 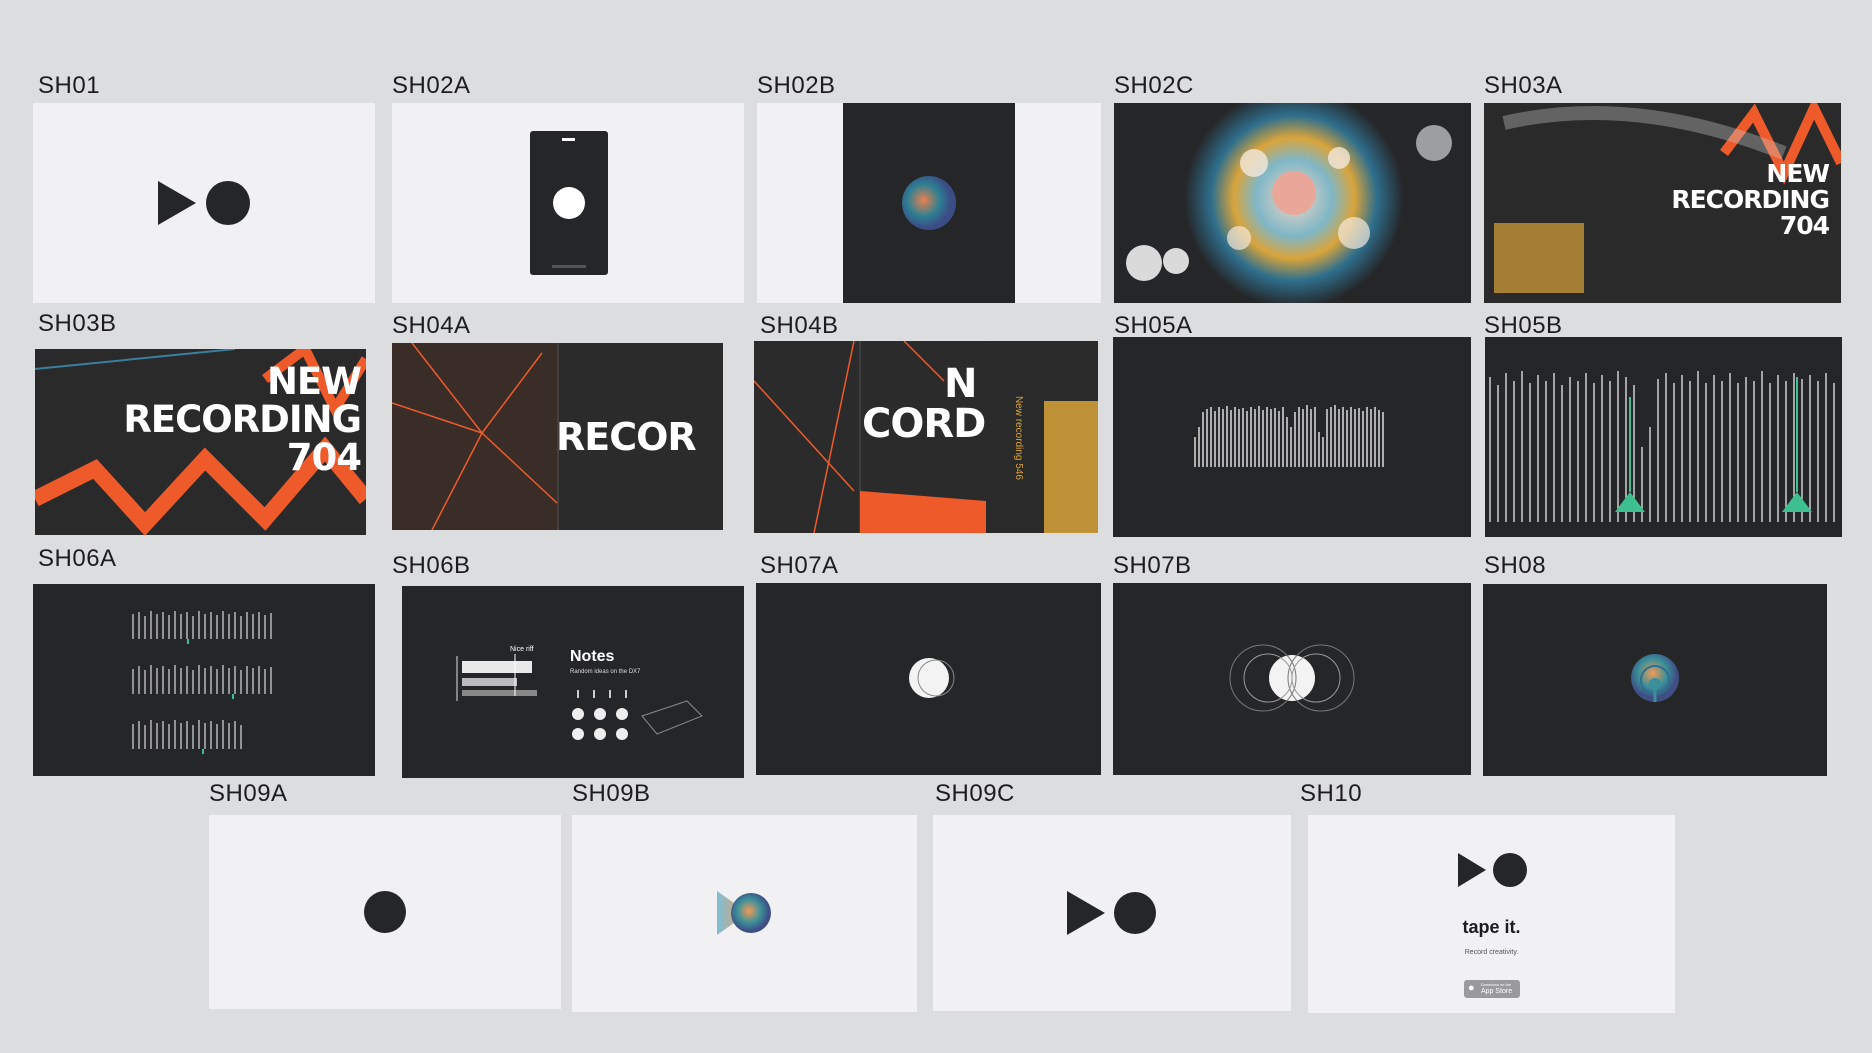 What do you see at coordinates (1331, 793) in the screenshot?
I see `shot-label-sh10: SH10` at bounding box center [1331, 793].